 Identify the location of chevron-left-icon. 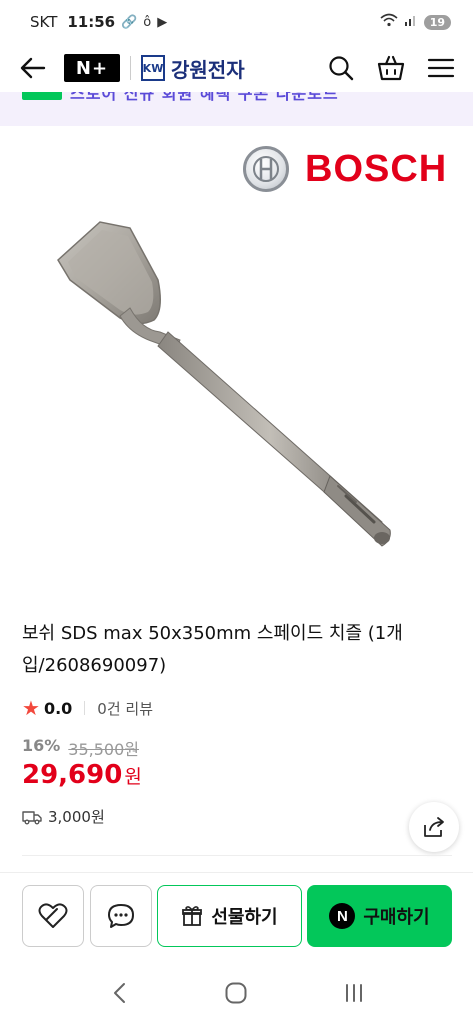
(119, 993).